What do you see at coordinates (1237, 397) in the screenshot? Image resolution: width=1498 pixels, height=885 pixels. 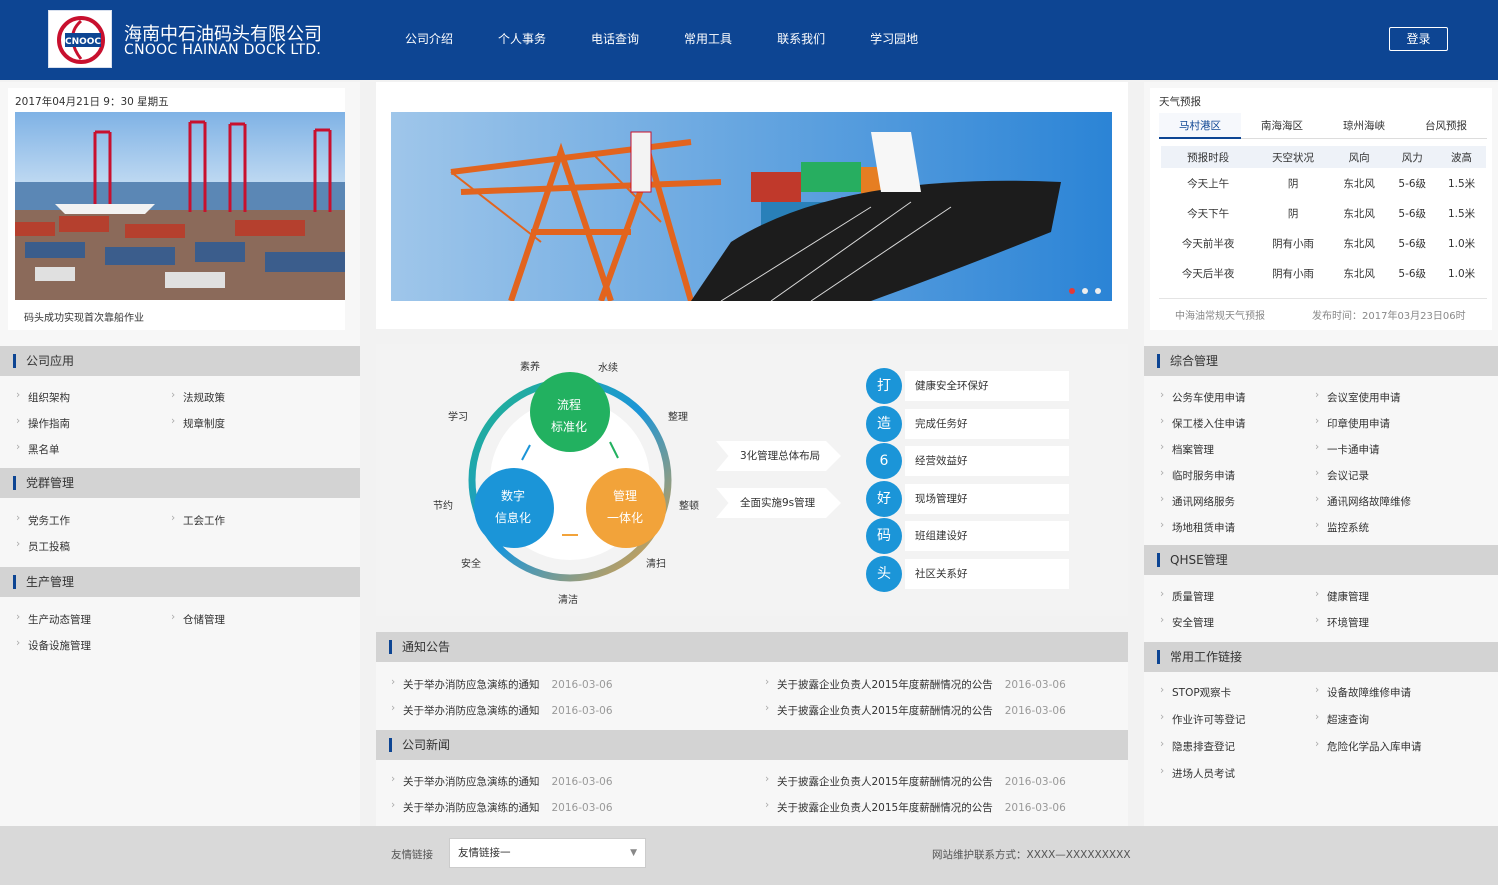 I see `list-item: 公务车使用申请` at bounding box center [1237, 397].